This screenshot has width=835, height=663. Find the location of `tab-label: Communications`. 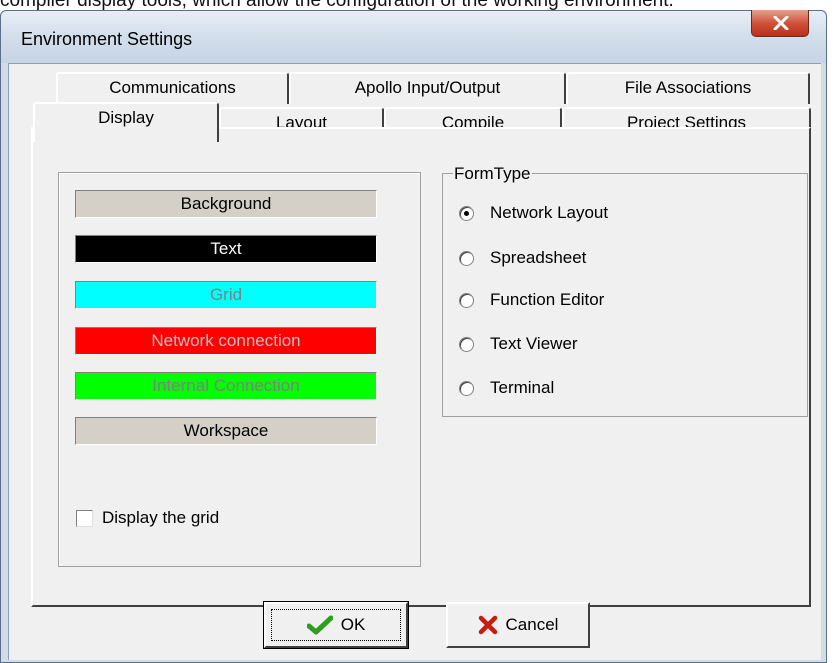

tab-label: Communications is located at coordinates (172, 87).